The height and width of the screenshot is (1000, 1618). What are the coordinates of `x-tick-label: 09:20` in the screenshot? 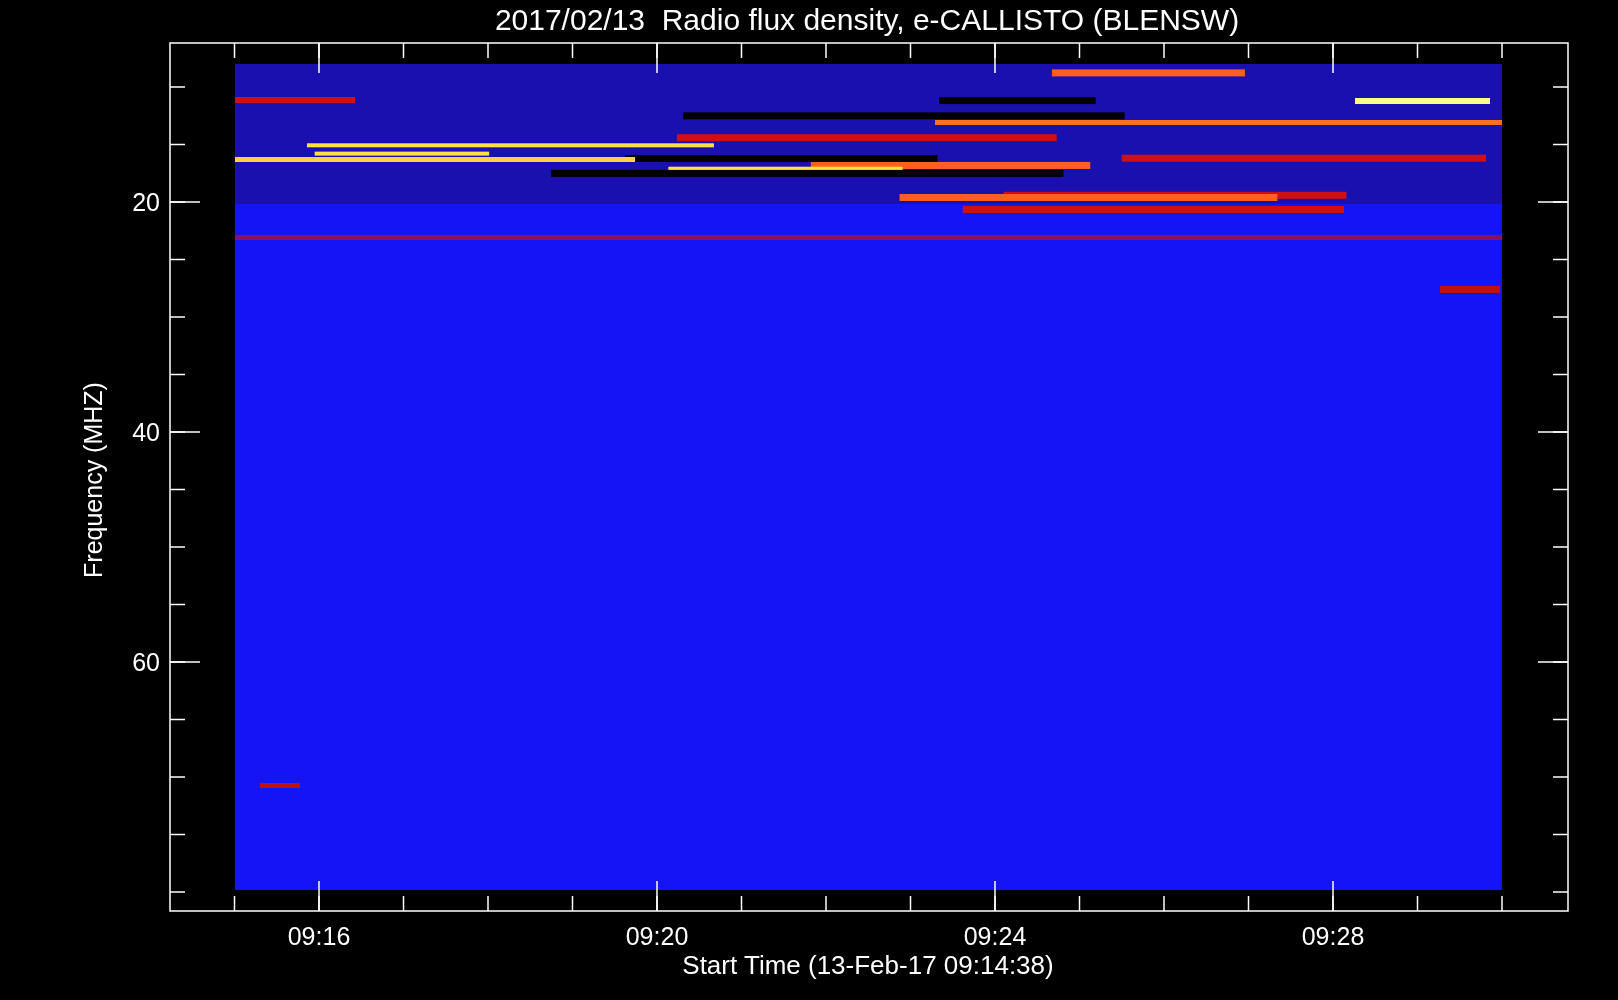 It's located at (657, 936).